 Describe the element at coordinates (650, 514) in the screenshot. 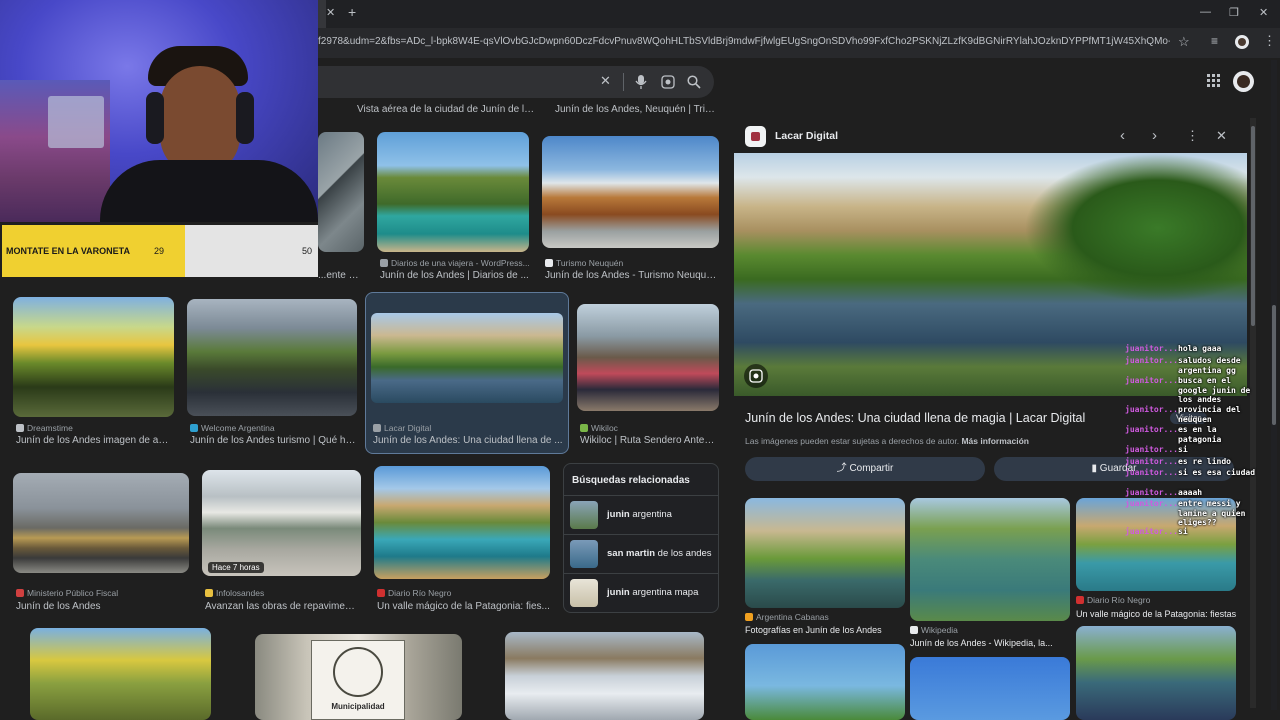

I see `related-rest: argentina` at that location.